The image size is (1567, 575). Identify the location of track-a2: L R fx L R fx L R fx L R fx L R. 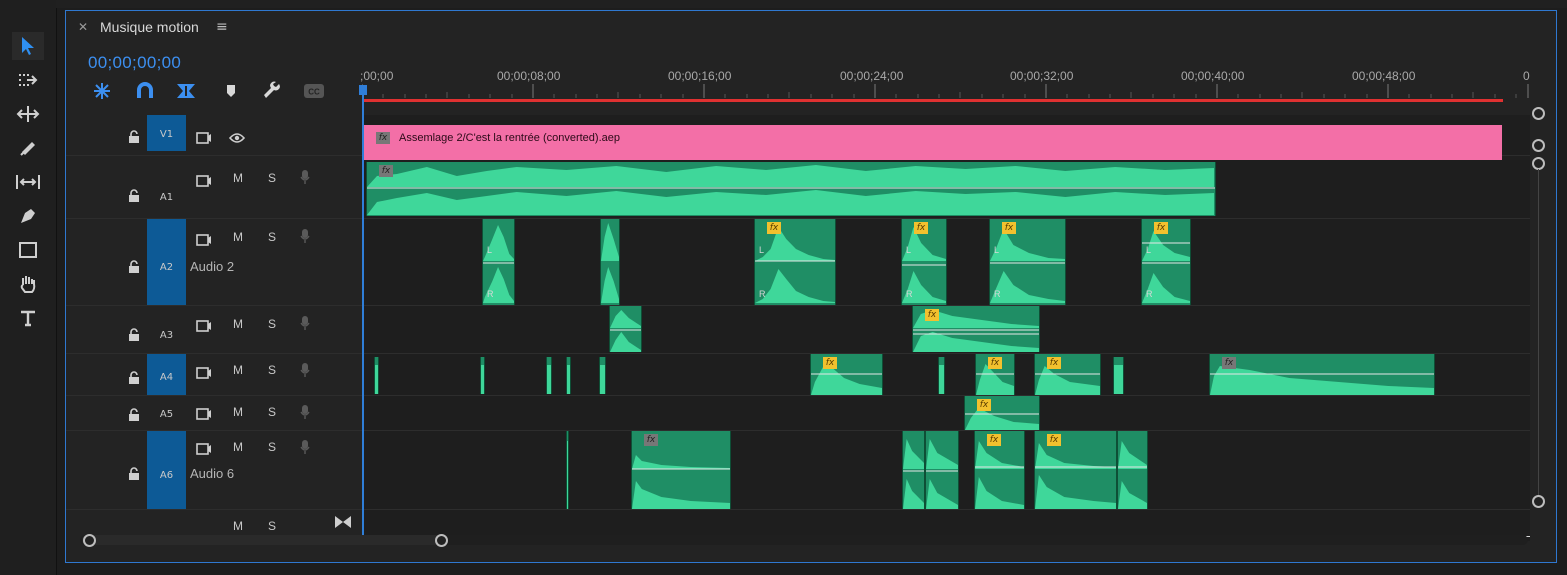
(946, 262).